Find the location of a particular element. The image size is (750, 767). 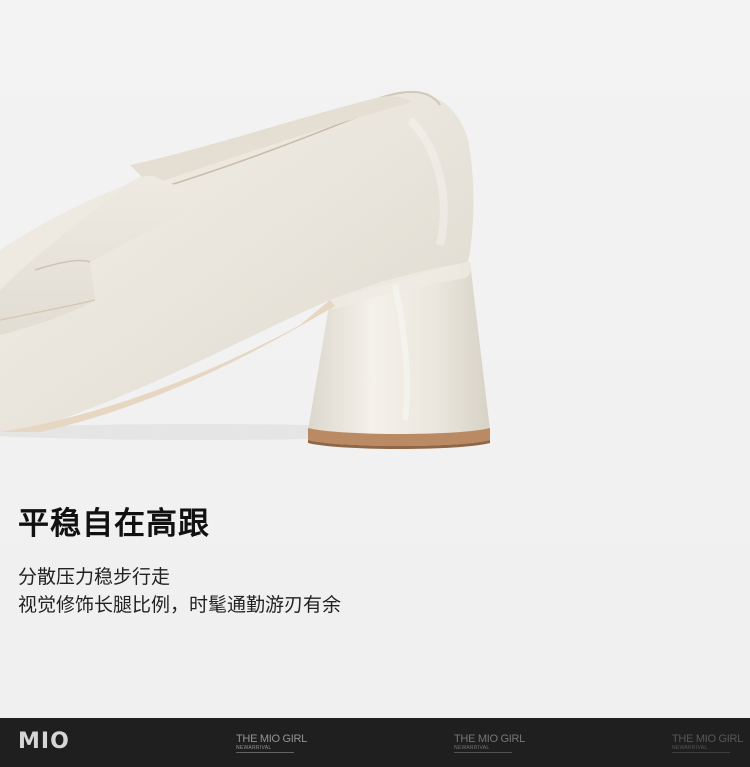

tagline-3: THE MIO GIRL NEWARRIVAL is located at coordinates (707, 743).